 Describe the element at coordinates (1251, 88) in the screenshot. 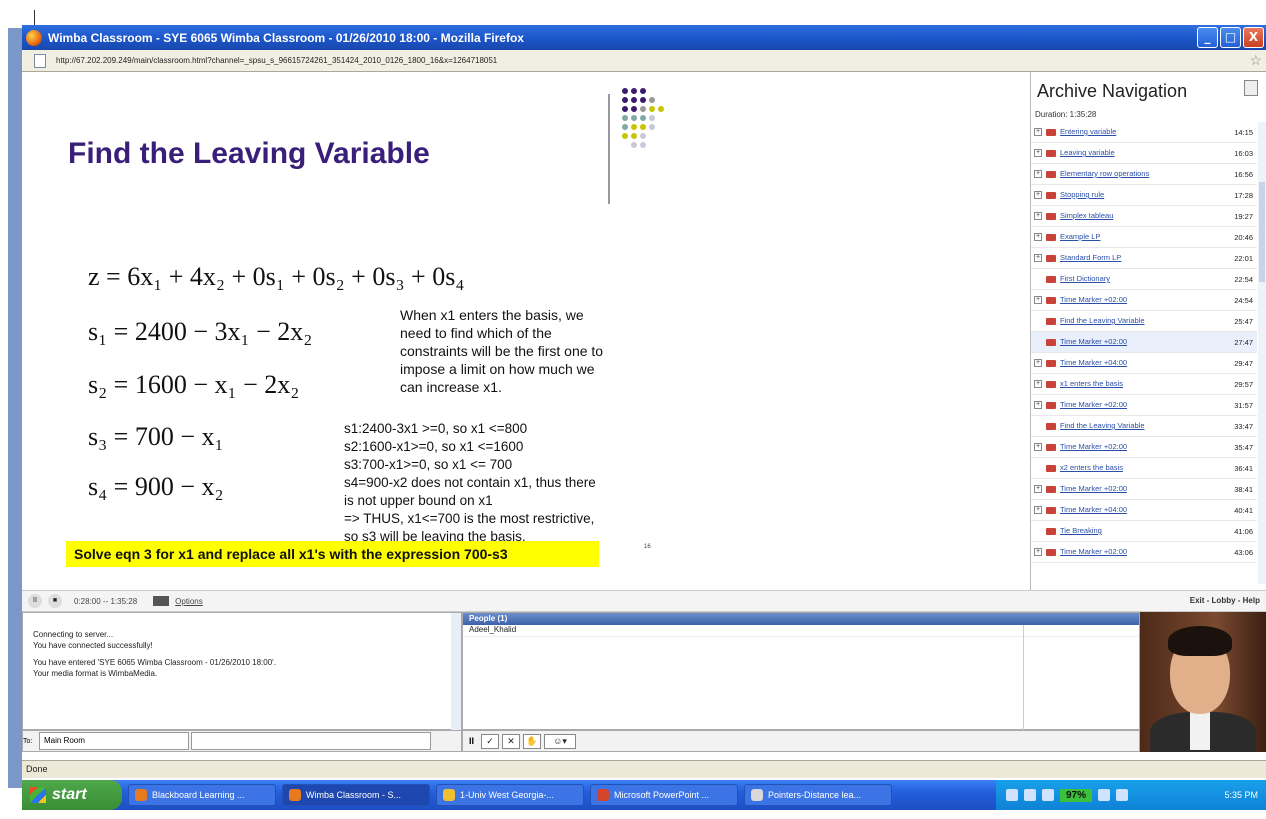

I see `archive-popout-icon` at that location.